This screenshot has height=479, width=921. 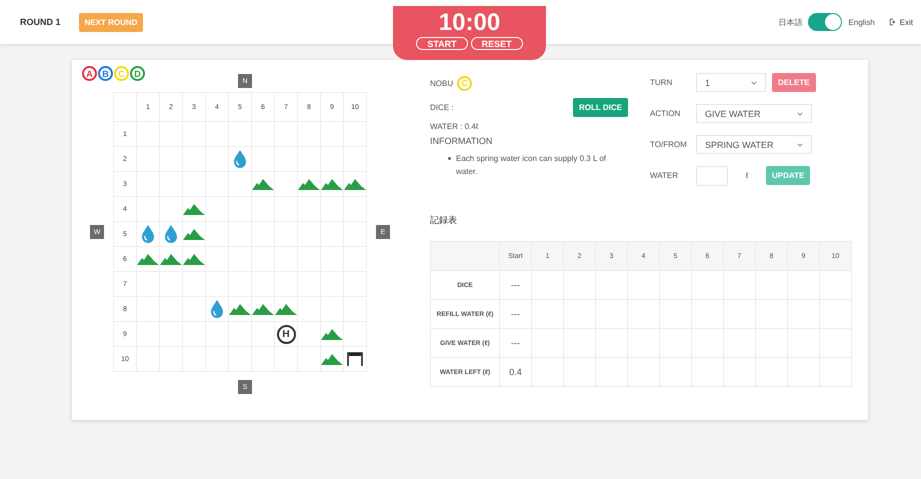 I want to click on bullet-icon, so click(x=449, y=158).